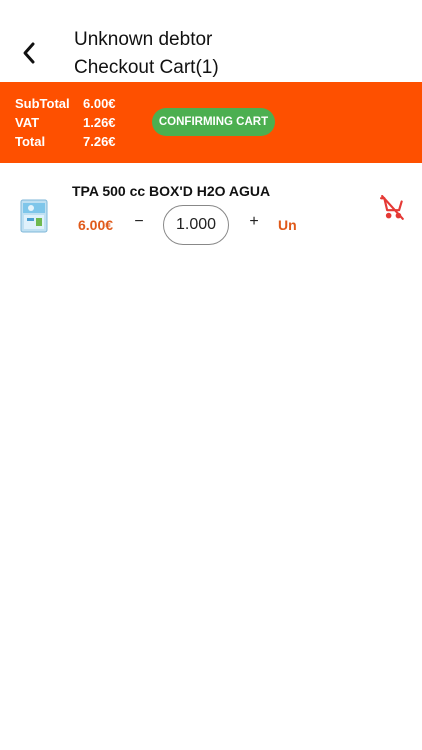 Image resolution: width=422 pixels, height=750 pixels. I want to click on app-header: Unknown debtor Checkout Cart(1), so click(211, 41).